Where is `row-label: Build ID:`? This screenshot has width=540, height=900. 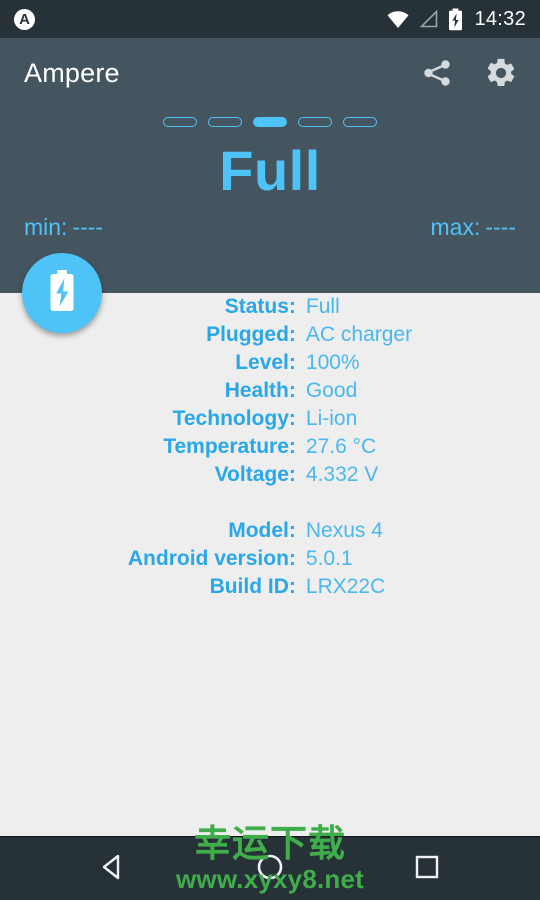
row-label: Build ID: is located at coordinates (252, 586).